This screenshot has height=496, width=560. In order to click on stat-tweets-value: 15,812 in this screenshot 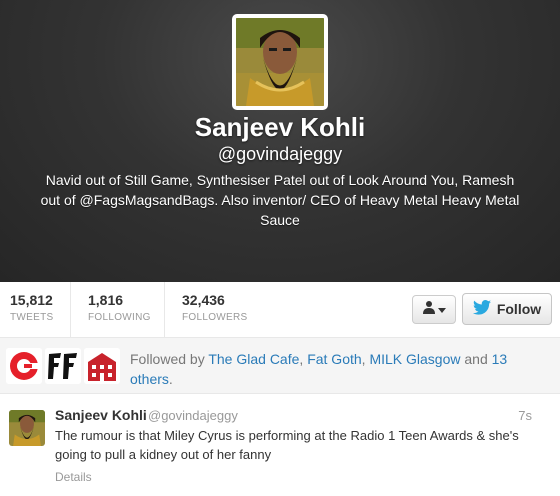, I will do `click(31, 300)`.